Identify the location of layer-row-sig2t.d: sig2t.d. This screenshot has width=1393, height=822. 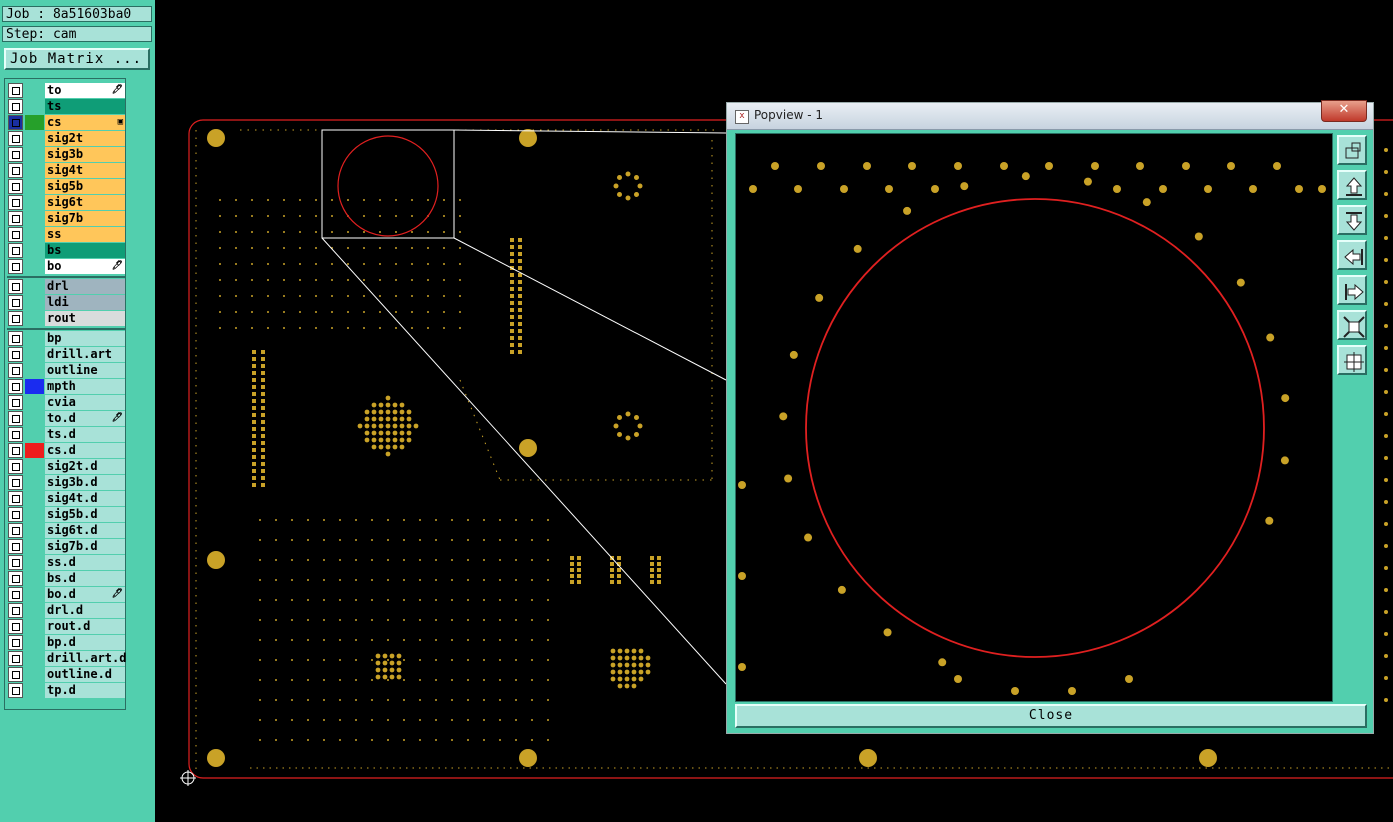
(67, 466).